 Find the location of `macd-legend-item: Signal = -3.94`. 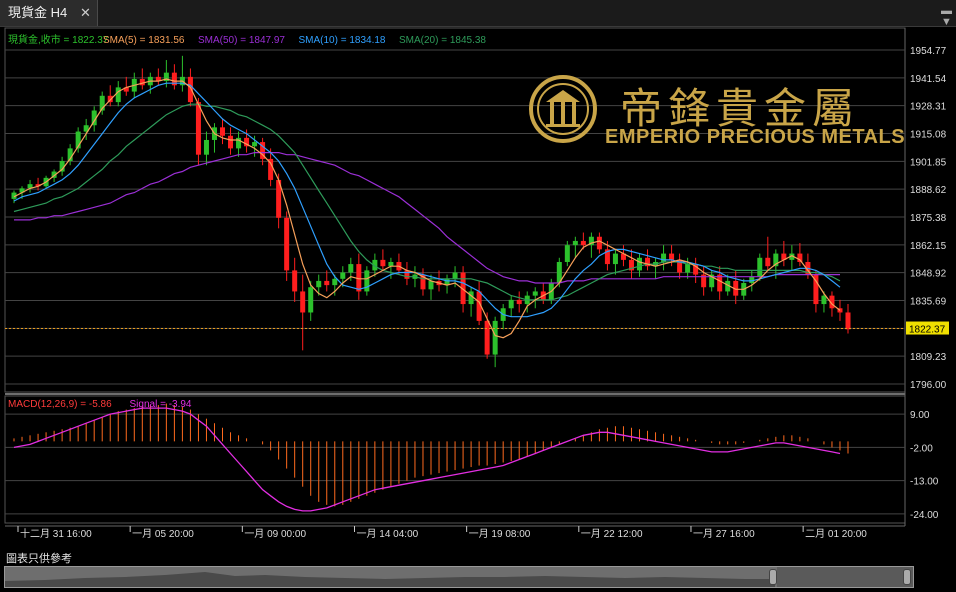

macd-legend-item: Signal = -3.94 is located at coordinates (161, 404).